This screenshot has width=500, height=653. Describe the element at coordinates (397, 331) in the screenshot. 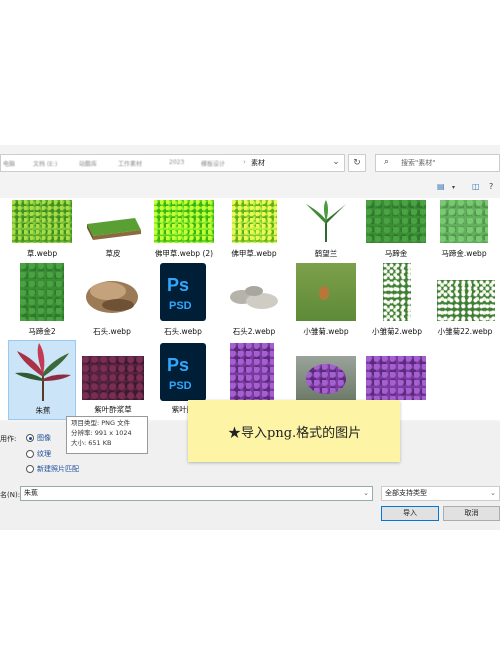

I see `file-name: 小雏菊2.webp` at that location.